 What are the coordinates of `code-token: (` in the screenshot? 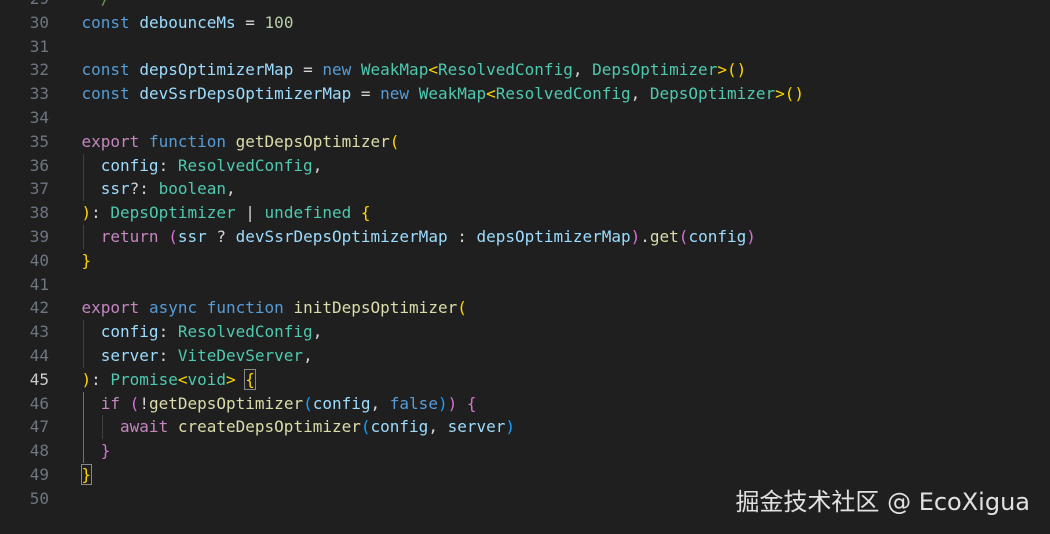 It's located at (173, 236).